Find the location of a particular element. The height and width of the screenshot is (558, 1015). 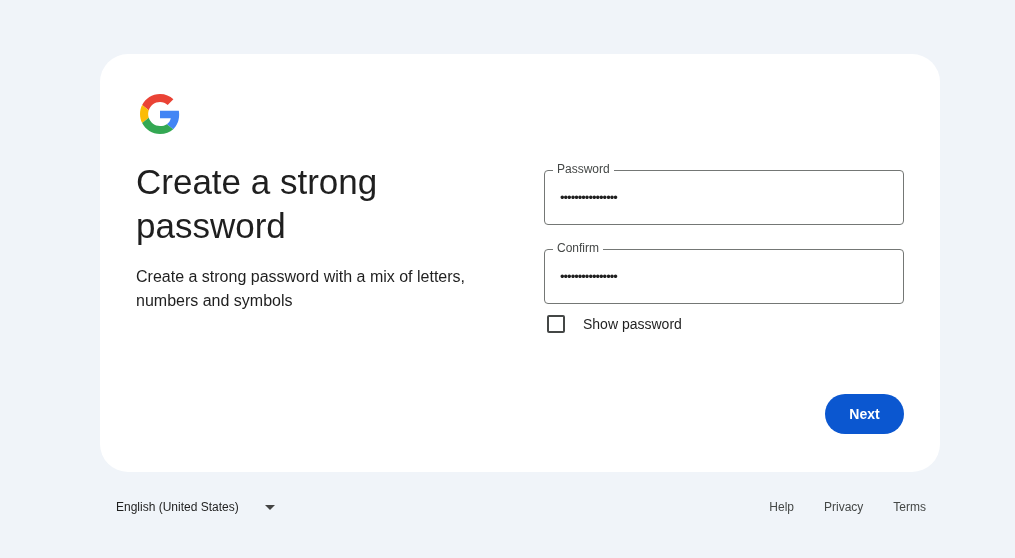

language-select: English (United States) is located at coordinates (195, 507).